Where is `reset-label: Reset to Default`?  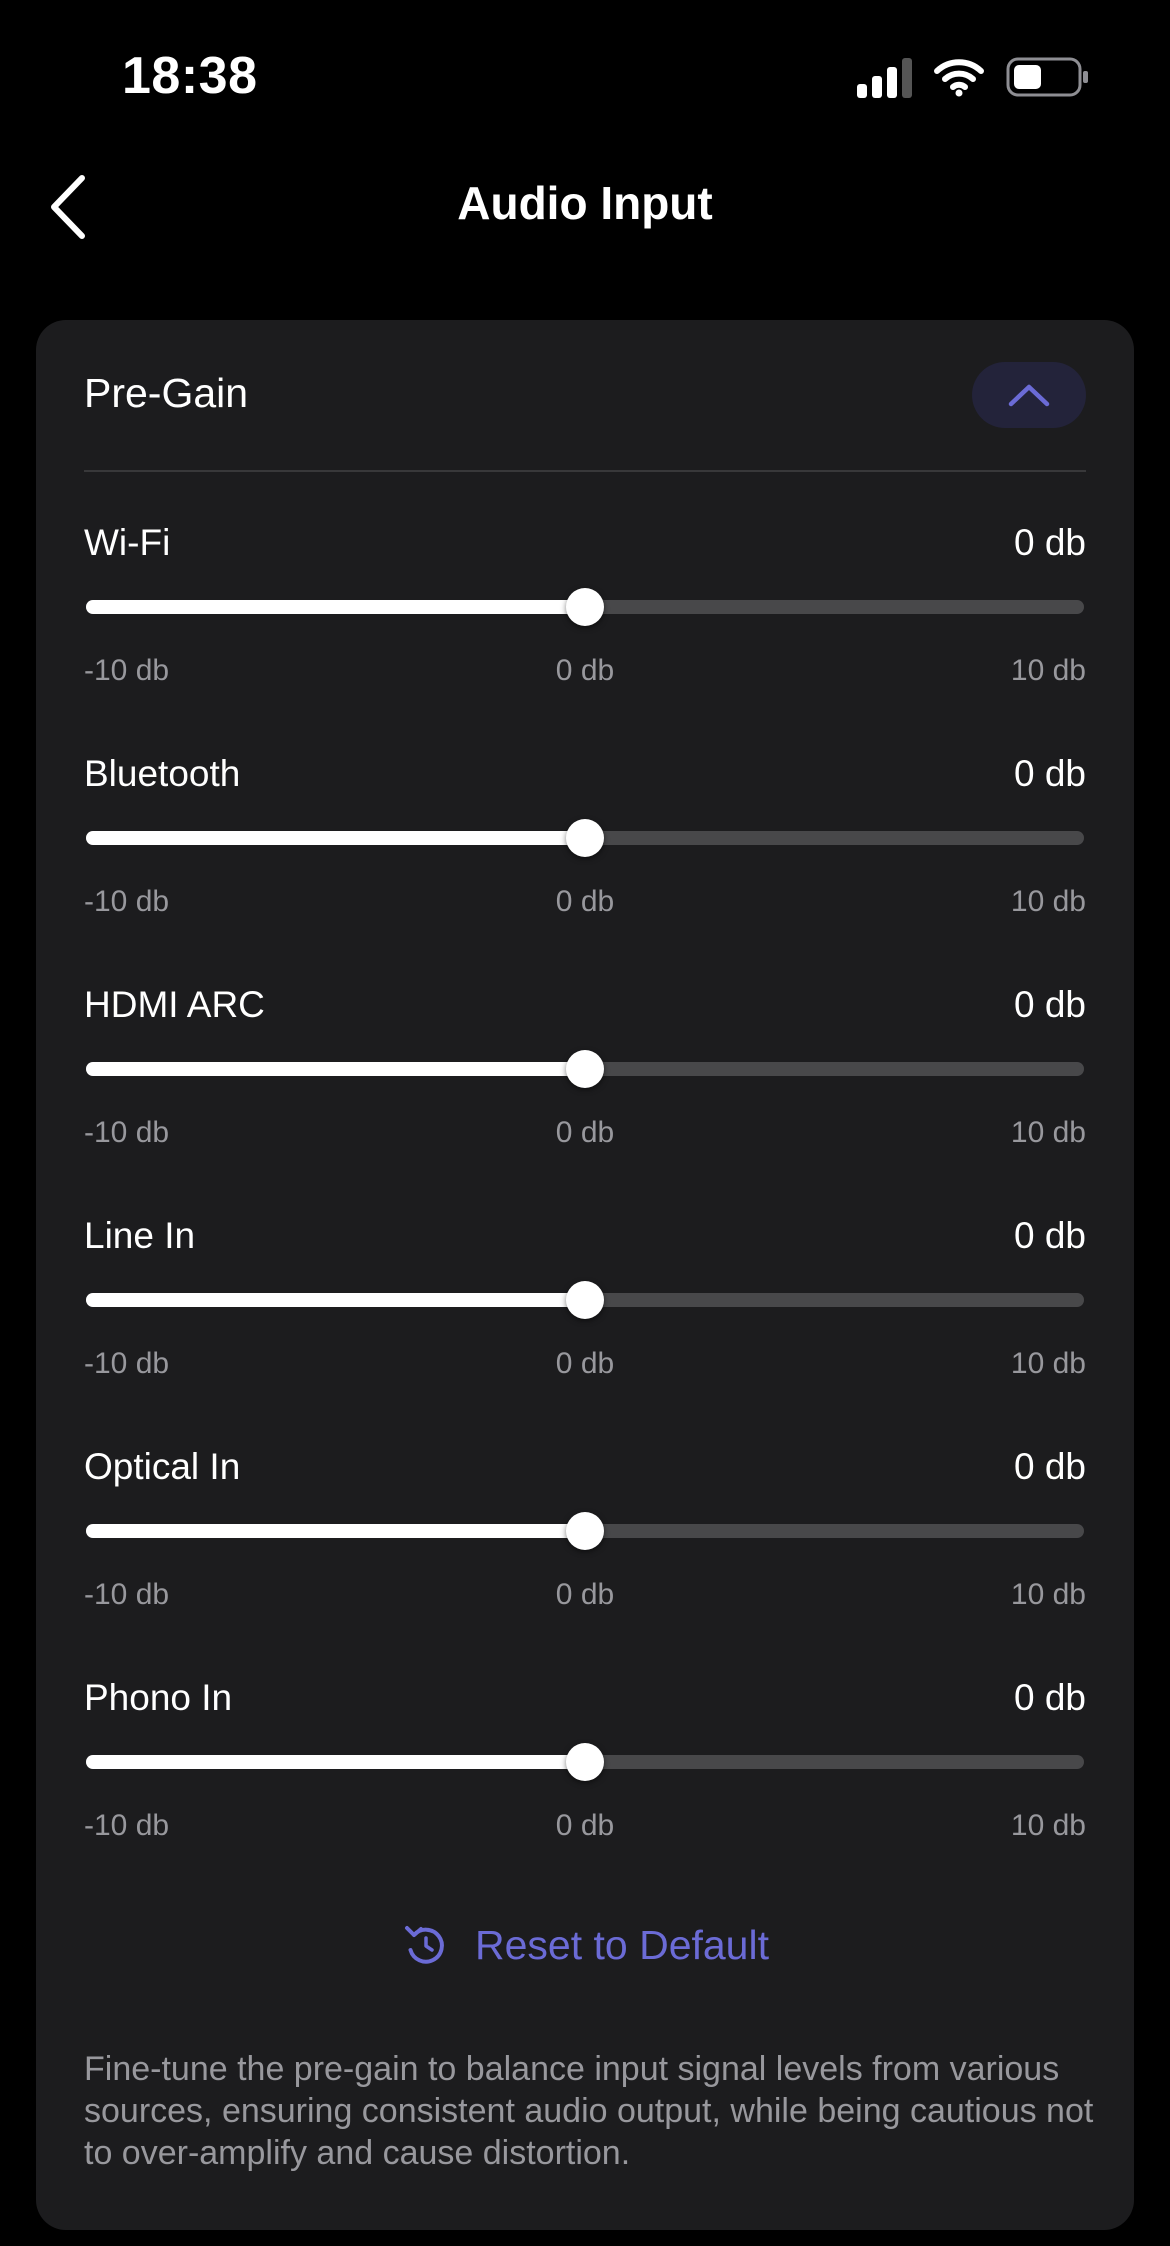
reset-label: Reset to Default is located at coordinates (622, 1944).